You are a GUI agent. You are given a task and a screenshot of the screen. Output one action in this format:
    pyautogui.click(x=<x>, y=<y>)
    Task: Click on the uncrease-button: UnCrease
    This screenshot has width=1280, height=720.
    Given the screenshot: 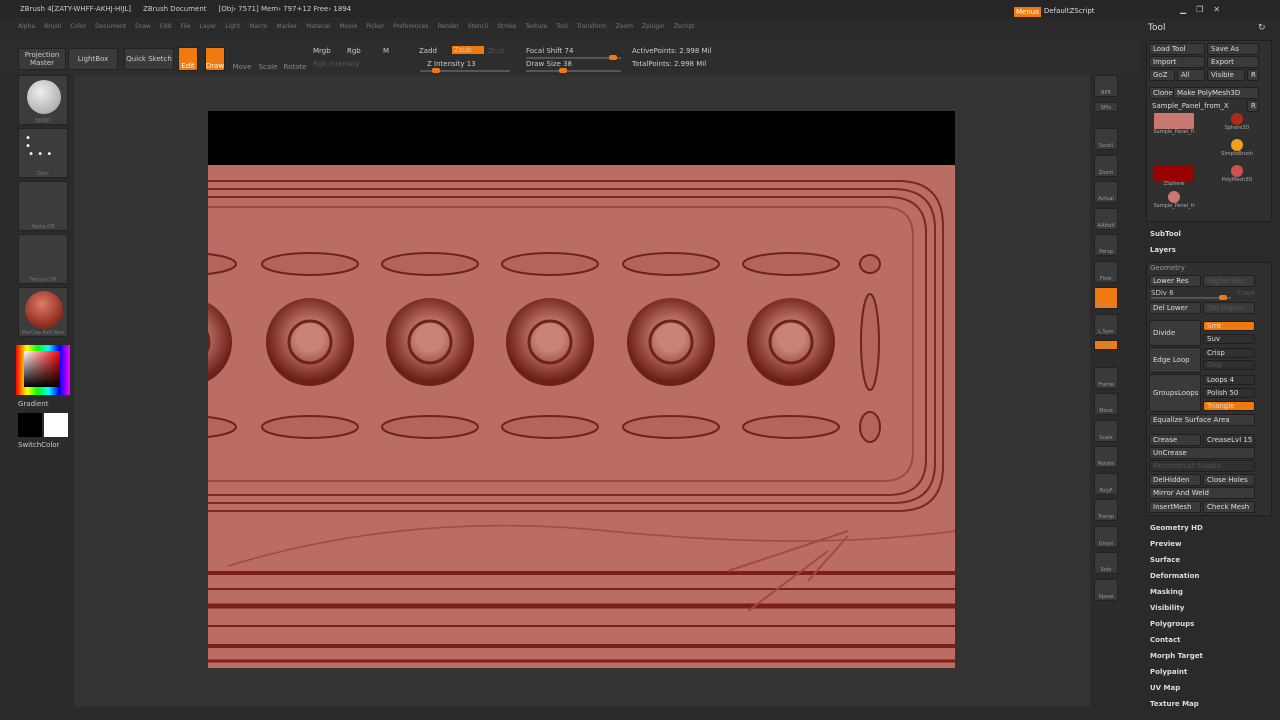 What is the action you would take?
    pyautogui.click(x=1202, y=453)
    